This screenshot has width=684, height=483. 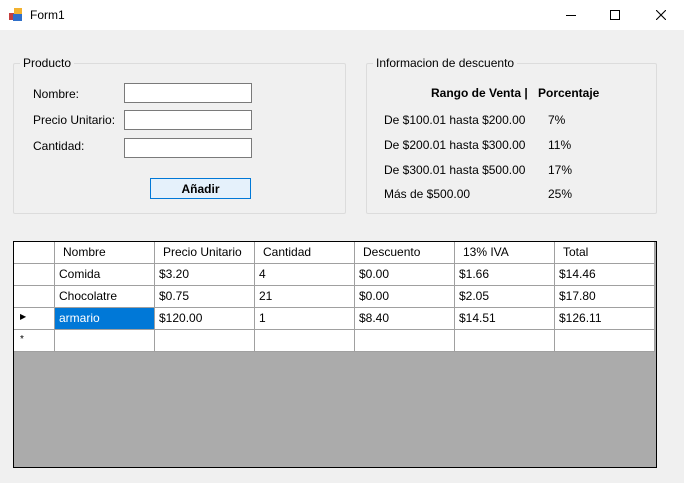 What do you see at coordinates (505, 319) in the screenshot?
I see `cell-iva: $14.51` at bounding box center [505, 319].